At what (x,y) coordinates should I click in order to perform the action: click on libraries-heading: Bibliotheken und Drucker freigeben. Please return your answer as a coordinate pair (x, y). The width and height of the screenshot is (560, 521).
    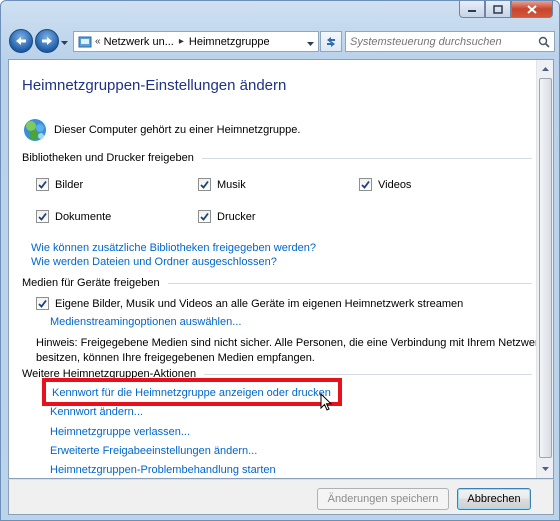
    Looking at the image, I should click on (108, 158).